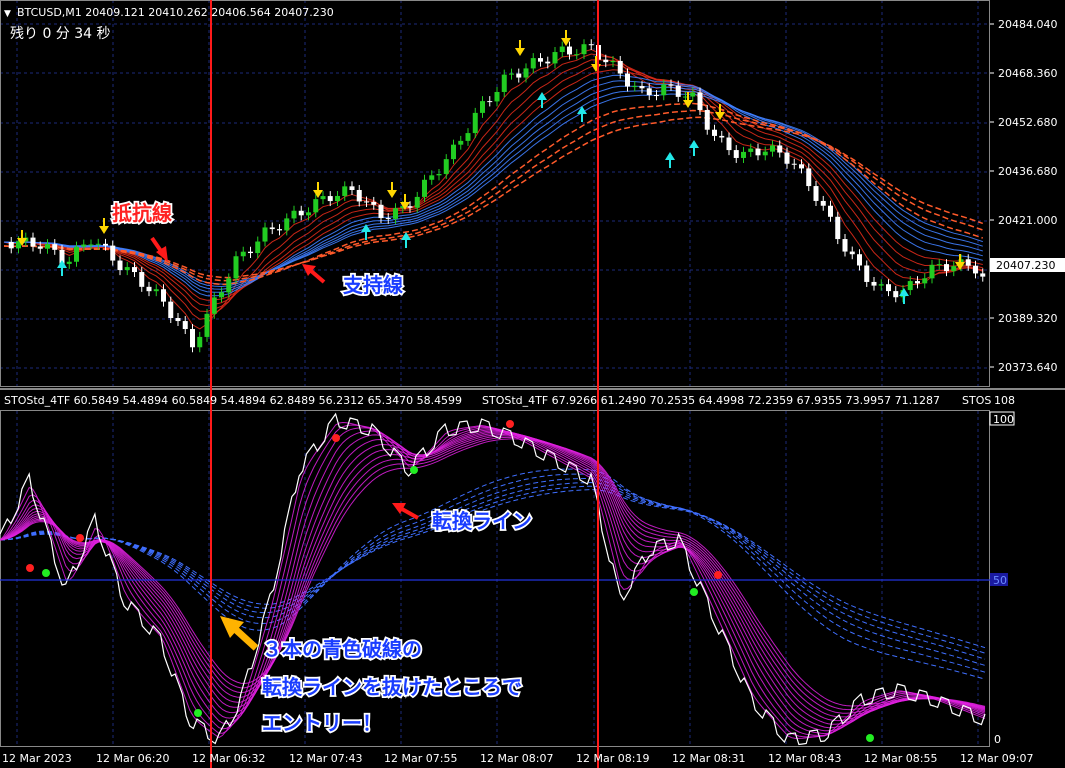 The height and width of the screenshot is (768, 1065). Describe the element at coordinates (342, 649) in the screenshot. I see `annotation-entry-line-1: ３本の青色破線の` at that location.